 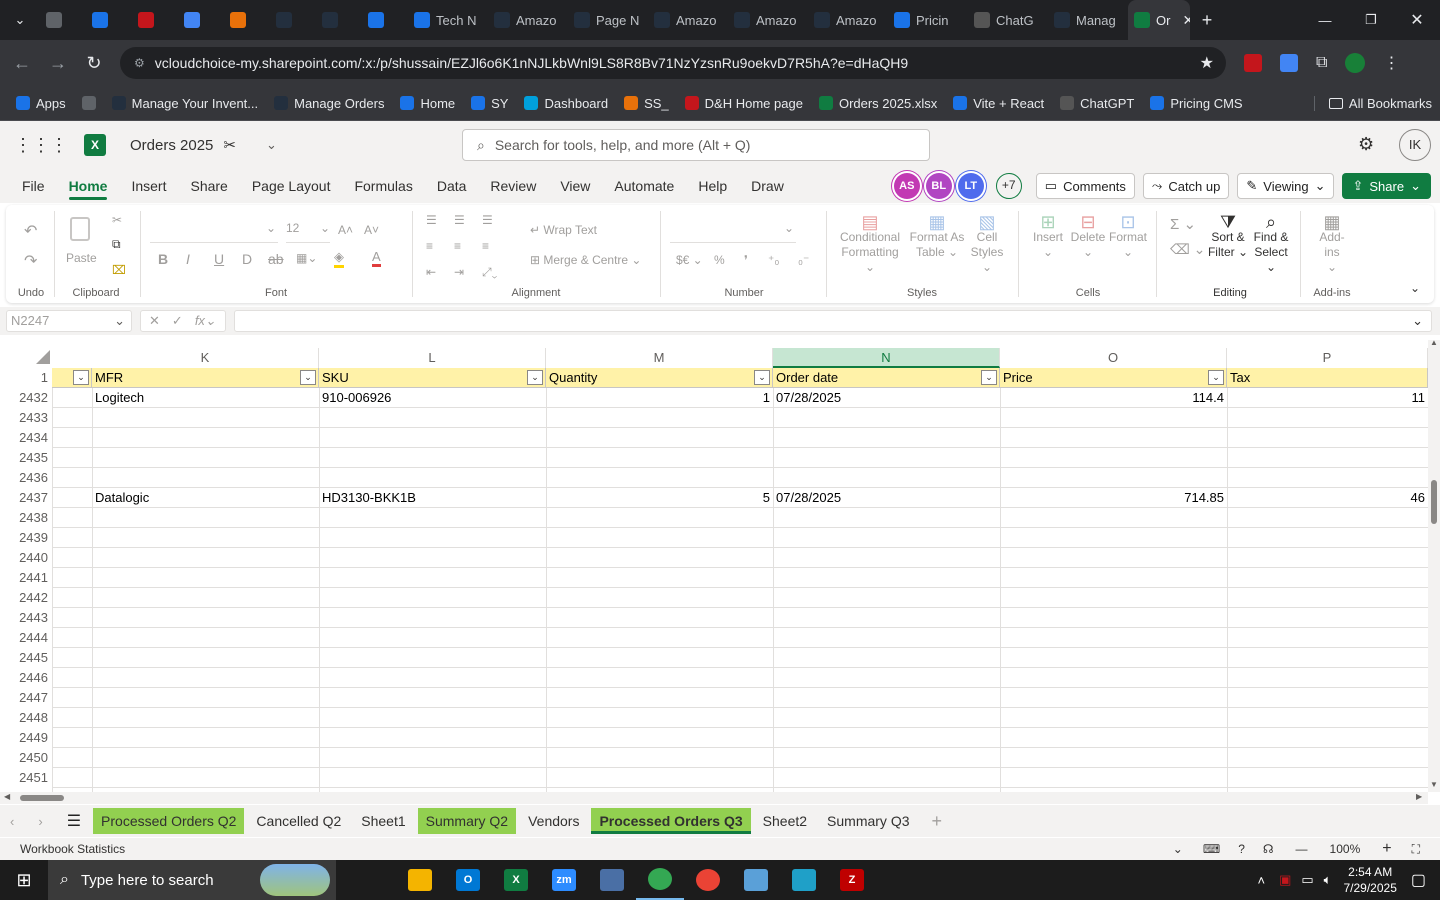 I want to click on underline-icon: U, so click(x=219, y=259).